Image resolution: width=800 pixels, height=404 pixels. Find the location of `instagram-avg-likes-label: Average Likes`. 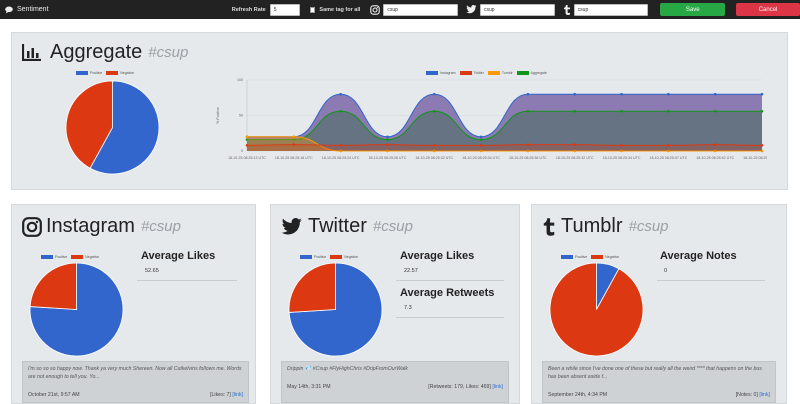

instagram-avg-likes-label: Average Likes is located at coordinates (178, 256).